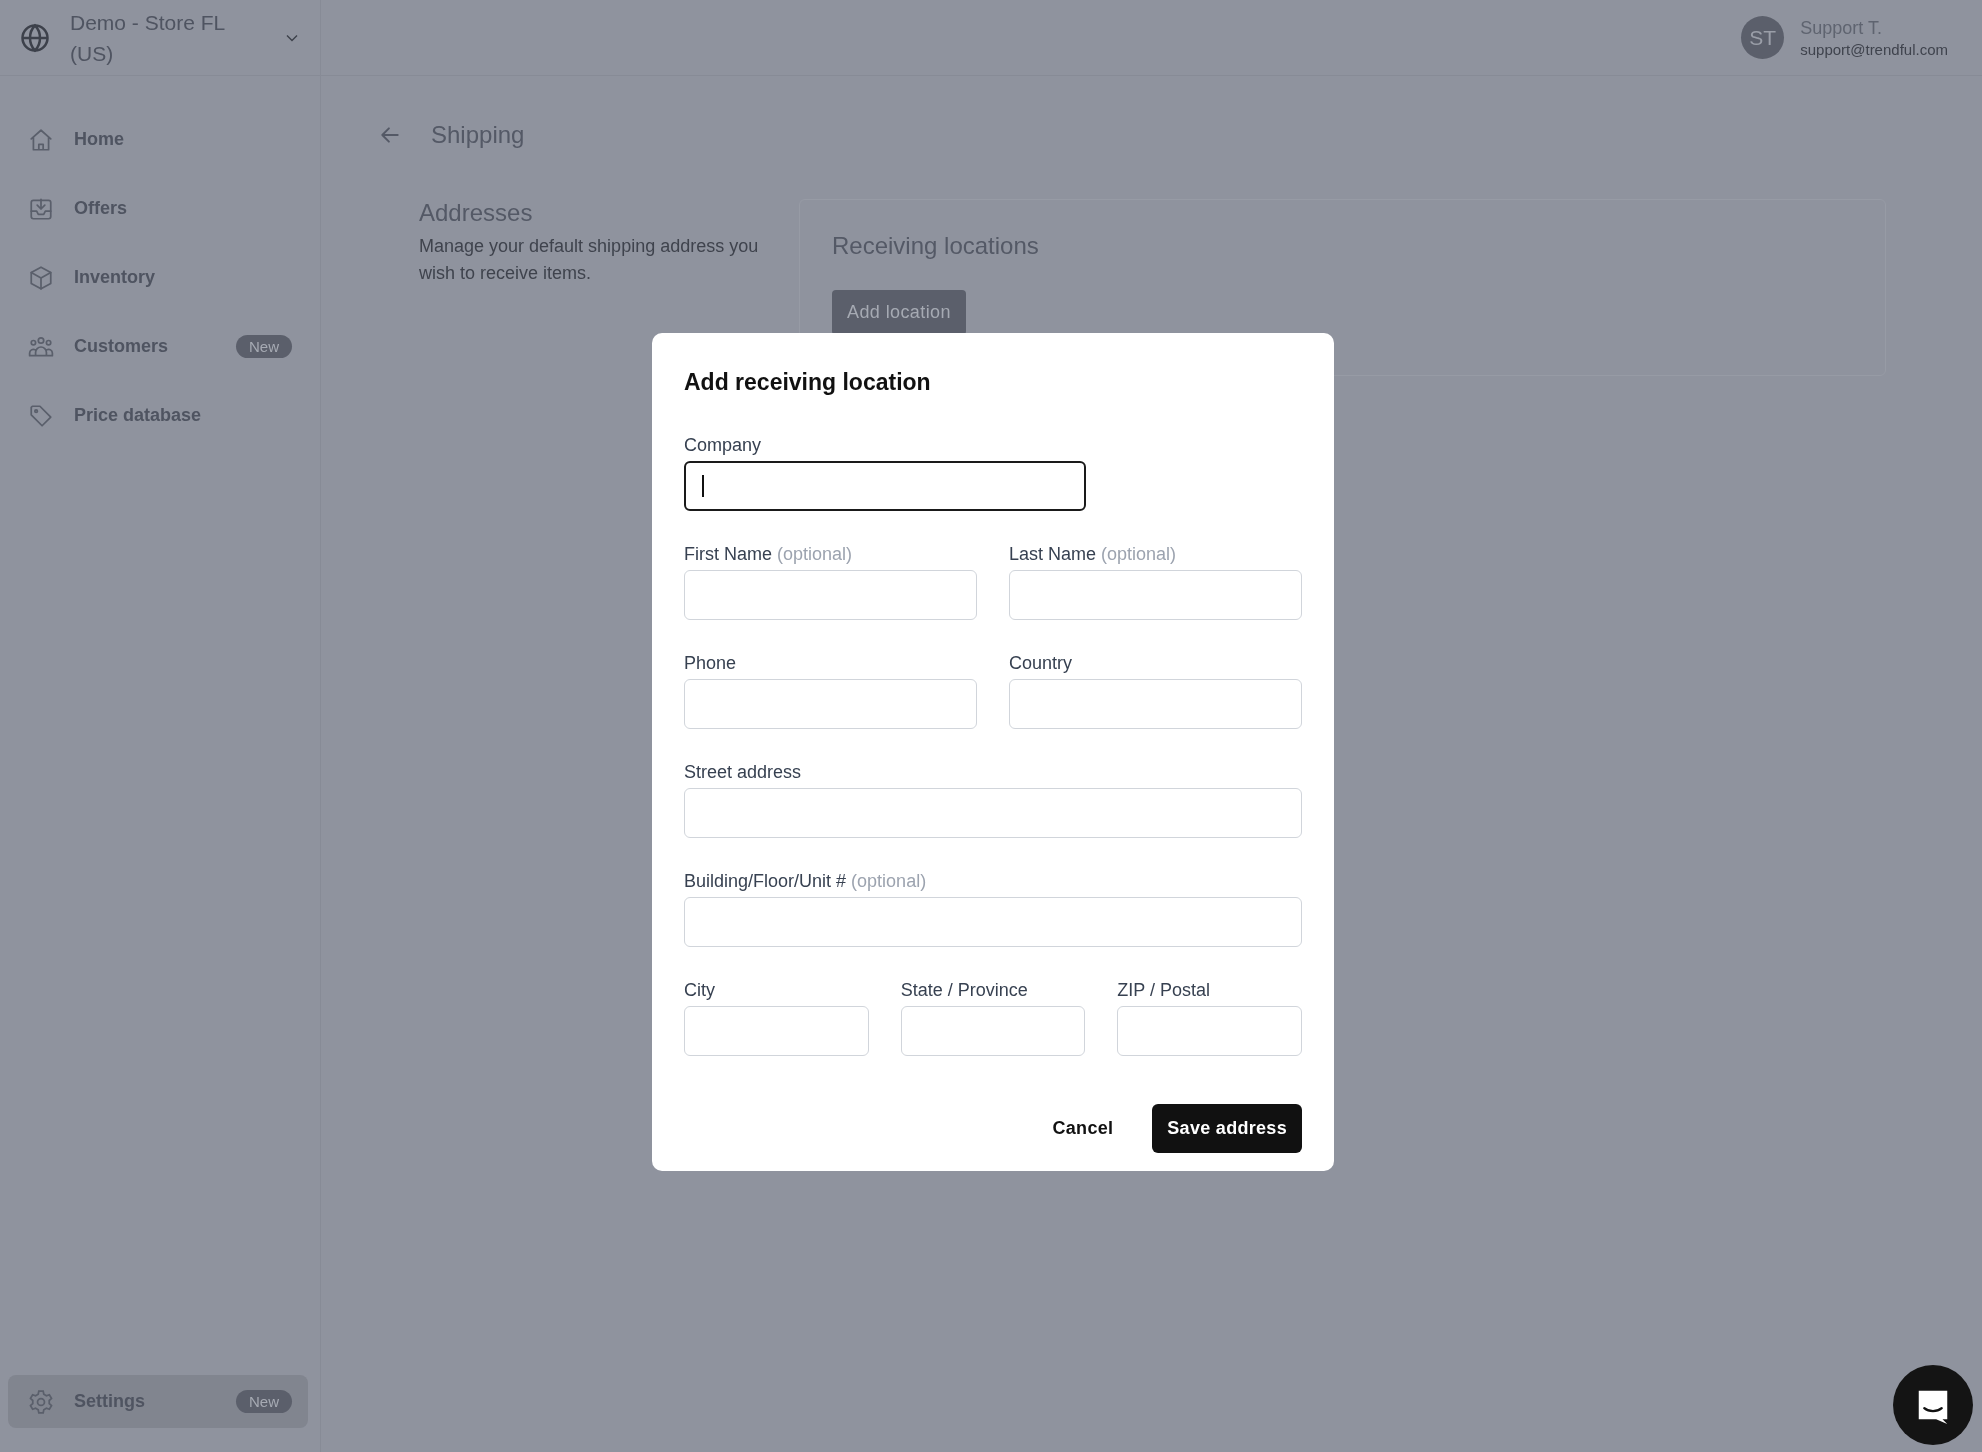 This screenshot has height=1452, width=1982. Describe the element at coordinates (158, 139) in the screenshot. I see `sidebar-item: Home` at that location.